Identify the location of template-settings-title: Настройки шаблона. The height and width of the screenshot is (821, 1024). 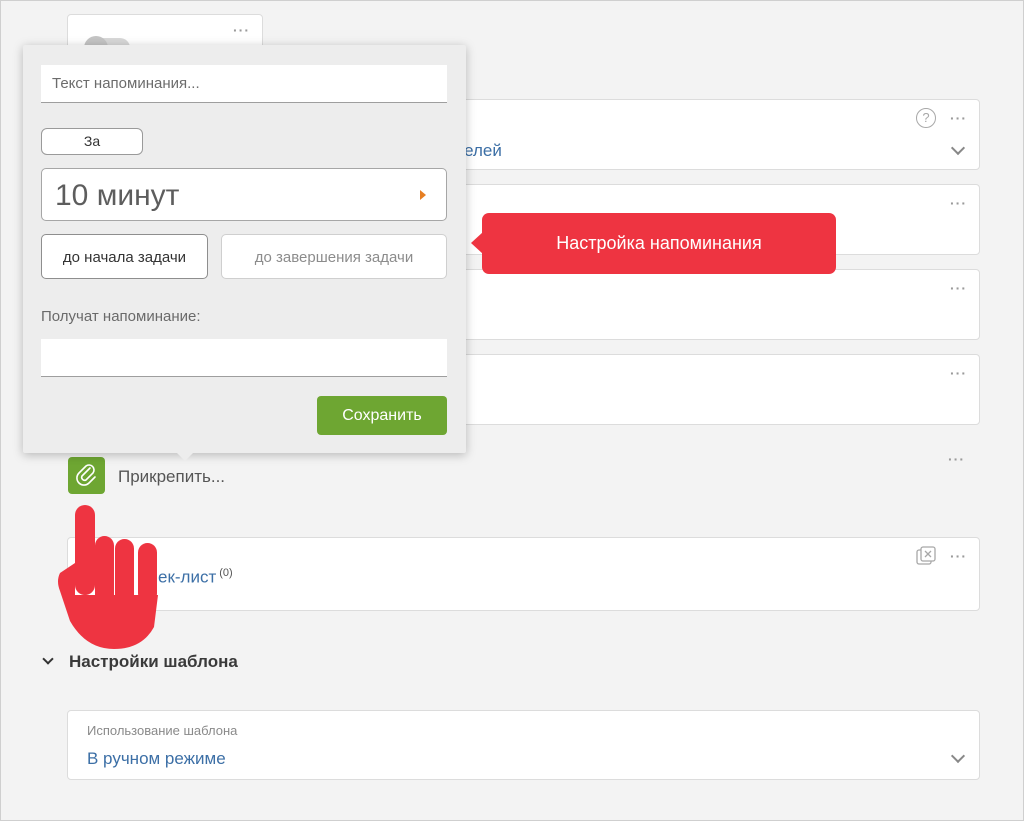
(153, 662).